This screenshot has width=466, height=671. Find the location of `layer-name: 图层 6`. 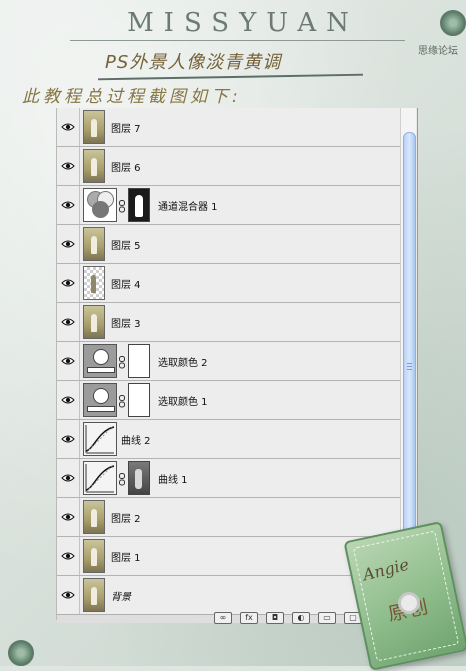

layer-name: 图层 6 is located at coordinates (126, 166).